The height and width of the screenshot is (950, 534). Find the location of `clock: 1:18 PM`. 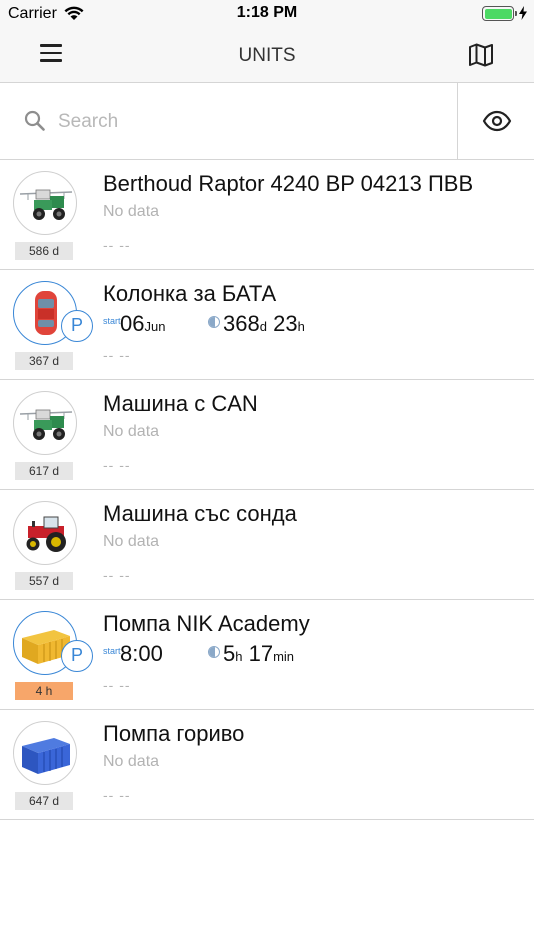

clock: 1:18 PM is located at coordinates (267, 12).